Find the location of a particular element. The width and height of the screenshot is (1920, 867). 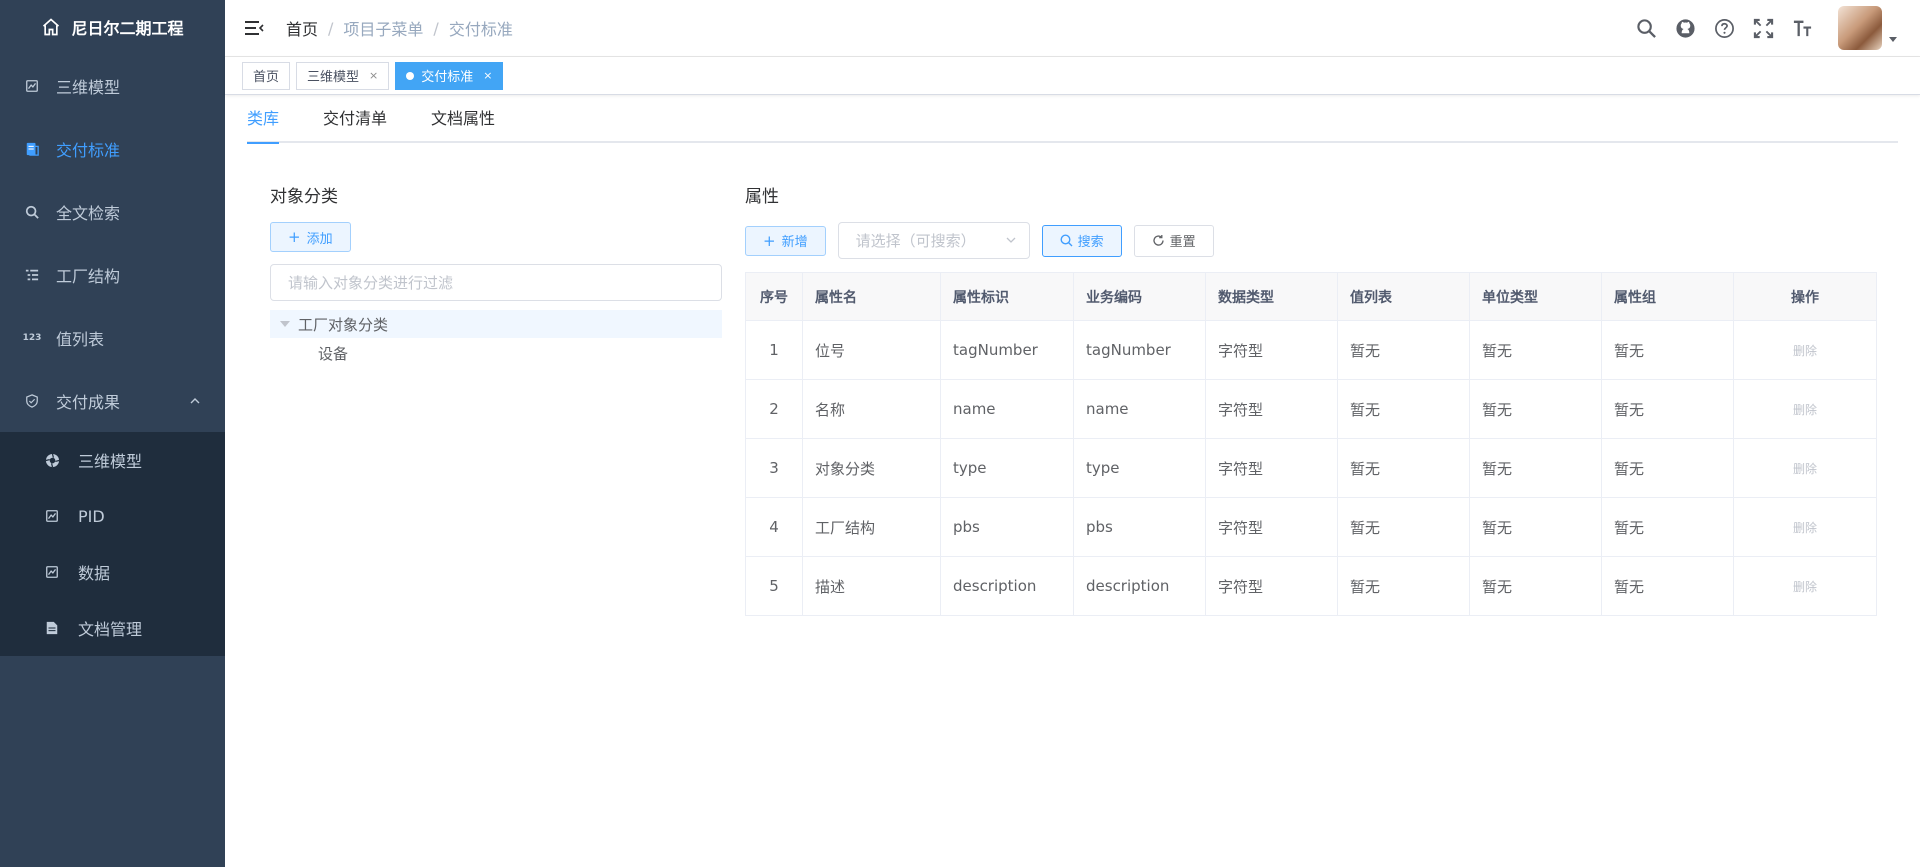

tab-class-library: 类库 is located at coordinates (263, 119).